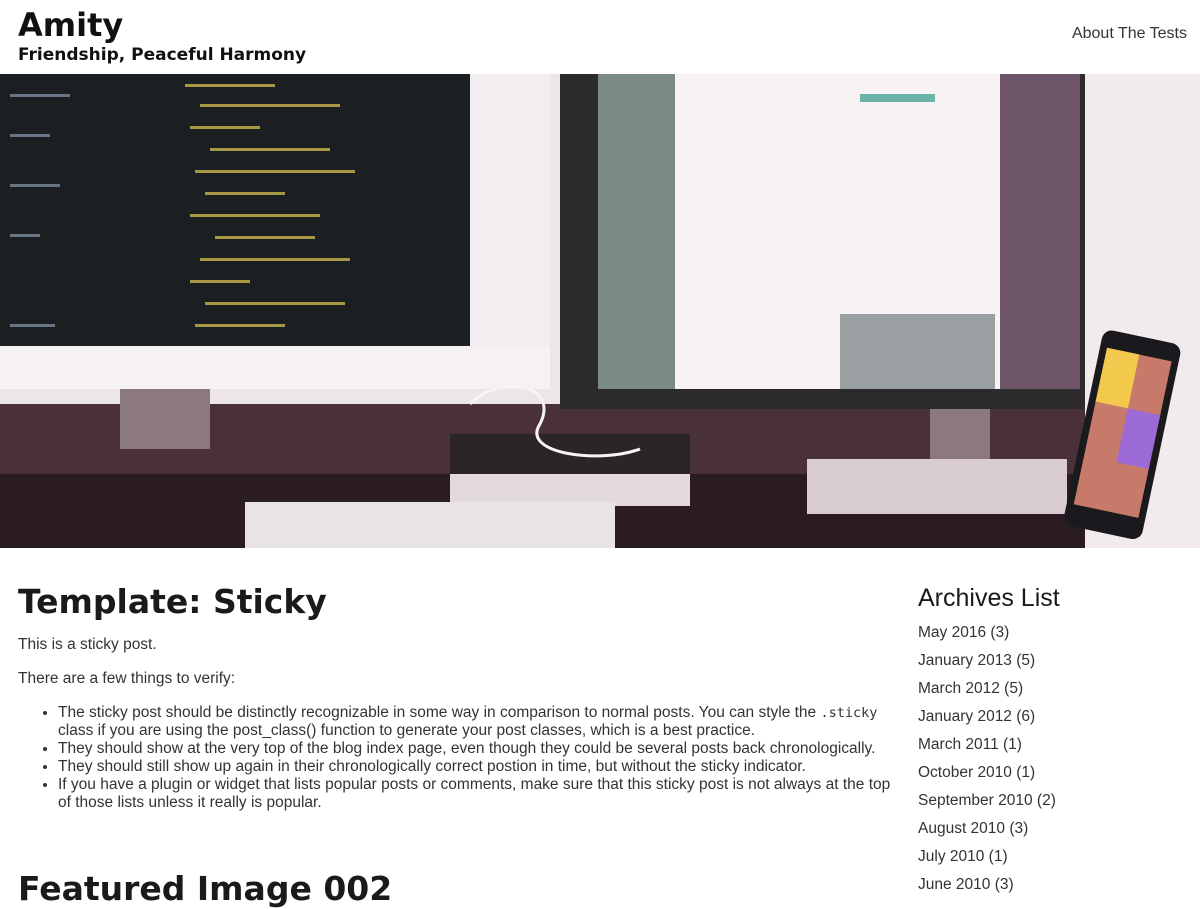 This screenshot has width=1200, height=909. What do you see at coordinates (70, 25) in the screenshot?
I see `site-title: Amity` at bounding box center [70, 25].